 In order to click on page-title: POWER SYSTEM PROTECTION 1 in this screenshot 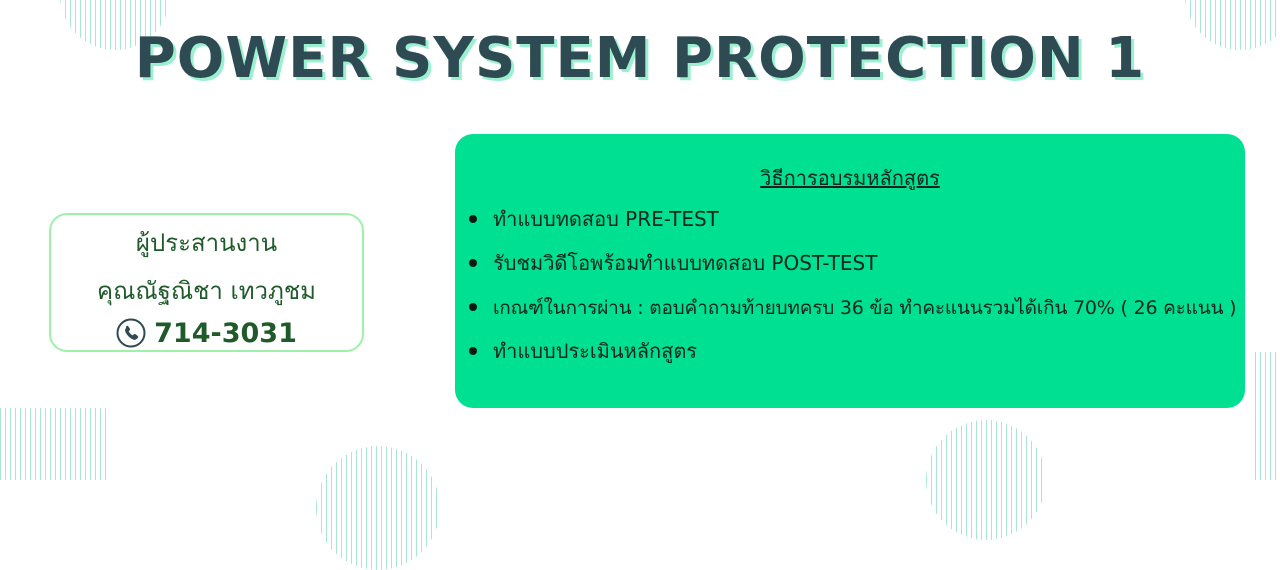, I will do `click(640, 58)`.